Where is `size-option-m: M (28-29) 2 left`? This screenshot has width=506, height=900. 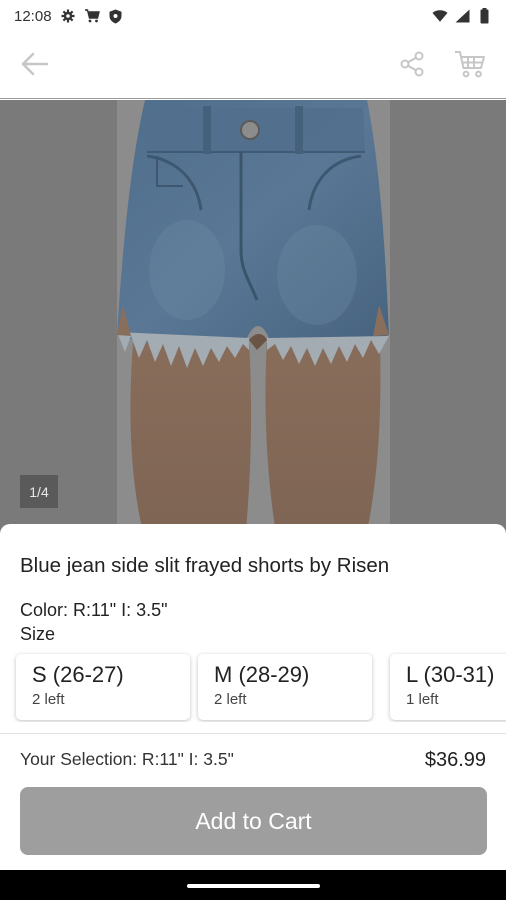
size-option-m: M (28-29) 2 left is located at coordinates (285, 687).